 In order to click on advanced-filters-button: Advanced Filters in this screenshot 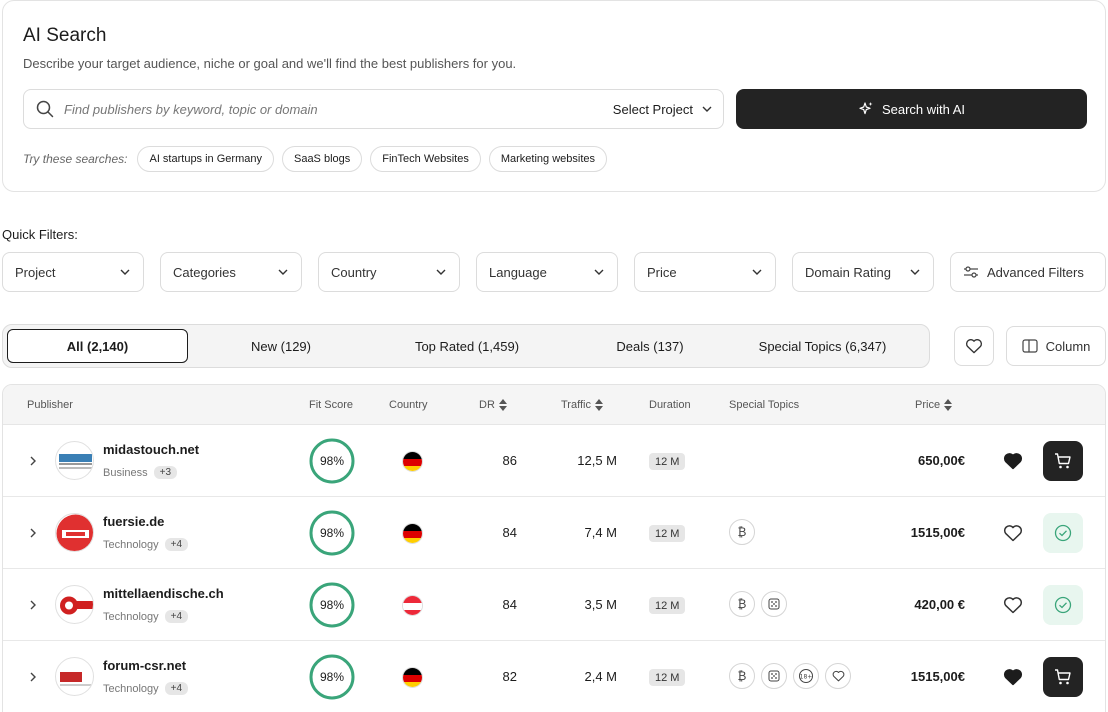, I will do `click(1028, 272)`.